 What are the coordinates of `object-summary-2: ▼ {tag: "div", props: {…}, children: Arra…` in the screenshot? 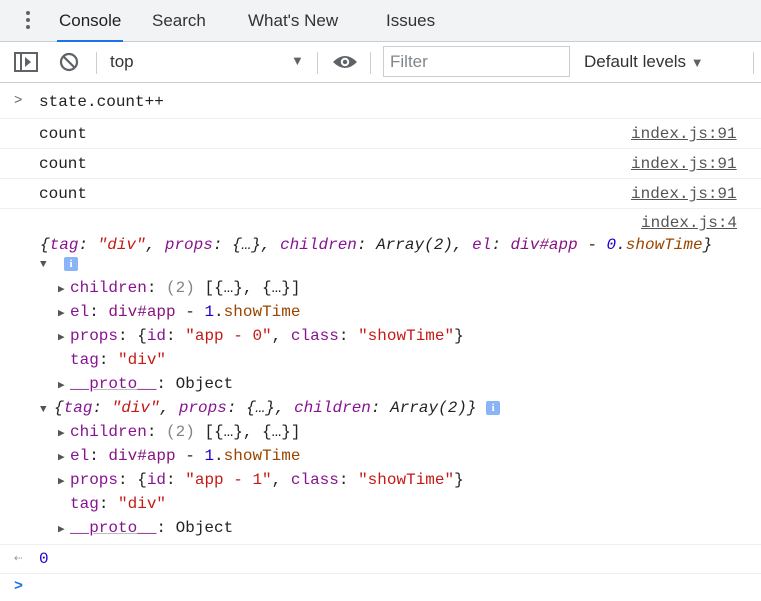 It's located at (270, 408).